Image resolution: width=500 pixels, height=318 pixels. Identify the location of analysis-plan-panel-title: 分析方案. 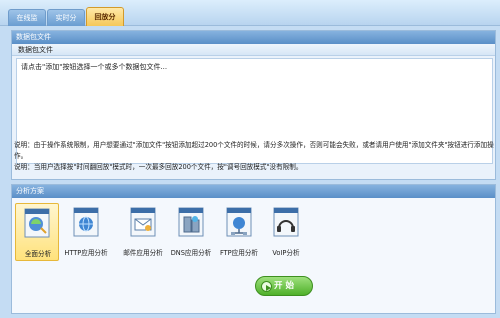
(253, 191).